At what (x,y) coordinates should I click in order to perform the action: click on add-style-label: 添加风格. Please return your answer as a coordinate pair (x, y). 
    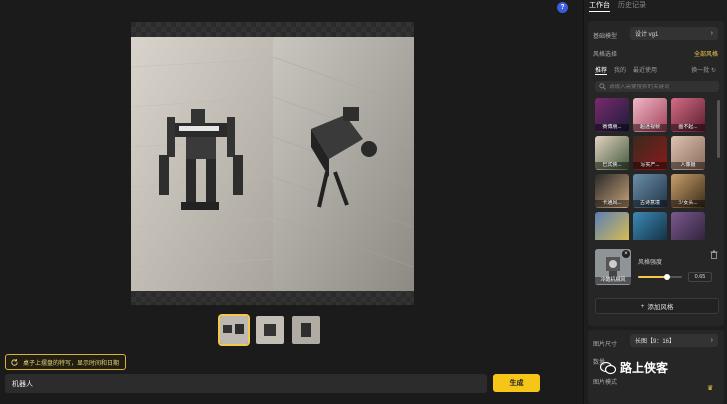
    Looking at the image, I should click on (660, 307).